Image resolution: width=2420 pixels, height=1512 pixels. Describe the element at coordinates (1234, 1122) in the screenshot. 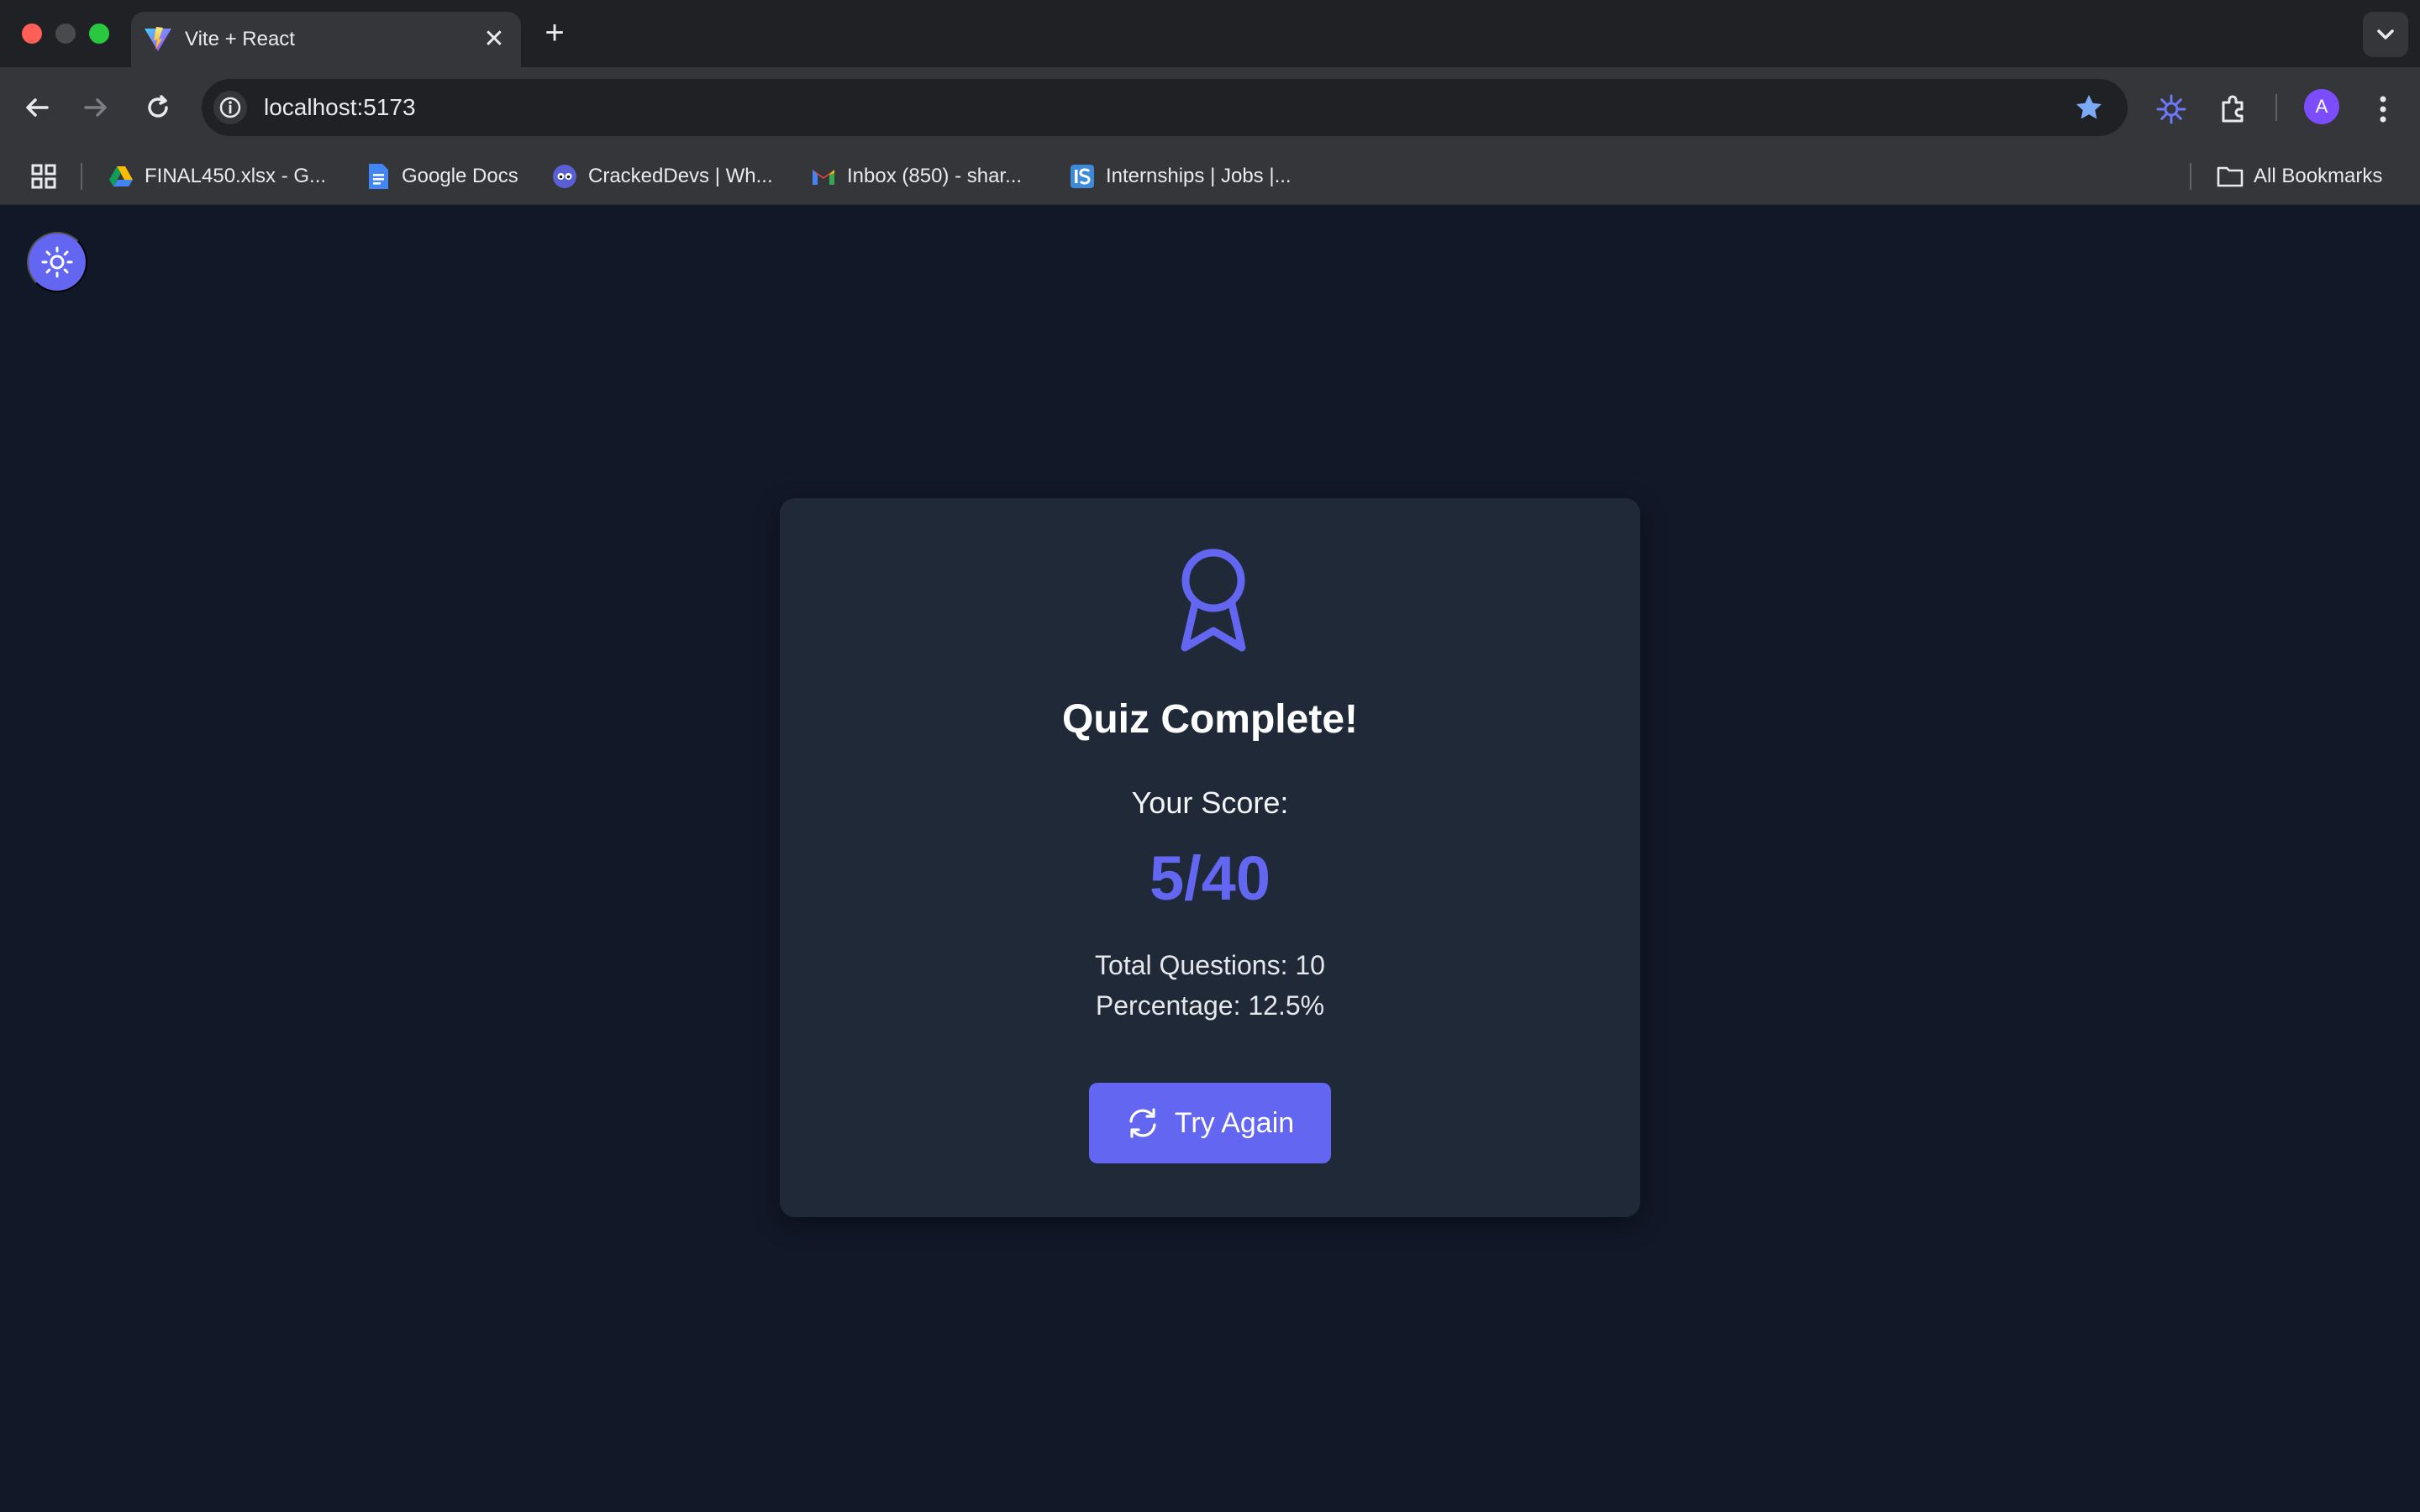

I see `try-again-label: Try Again` at that location.